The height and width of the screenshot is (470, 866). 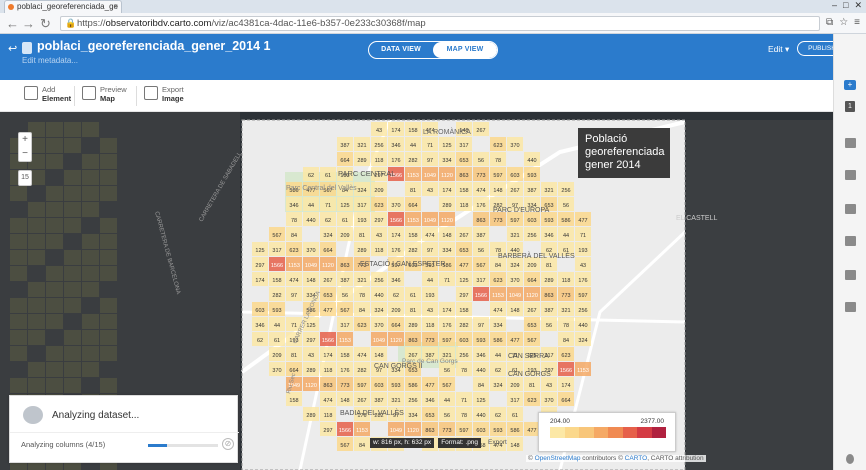 What do you see at coordinates (151, 93) in the screenshot?
I see `export-image-icon` at bounding box center [151, 93].